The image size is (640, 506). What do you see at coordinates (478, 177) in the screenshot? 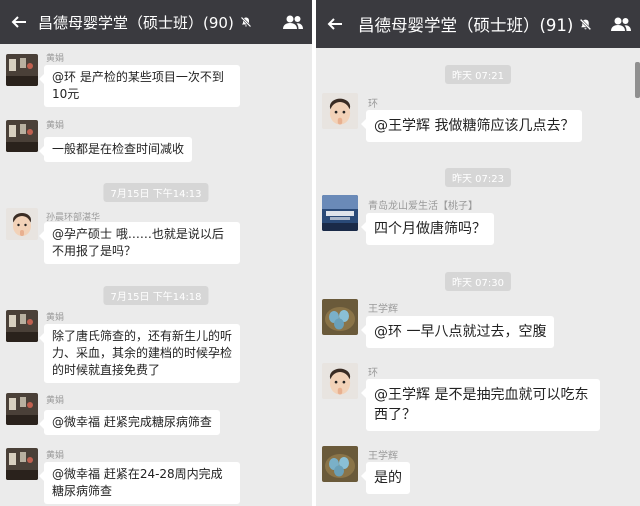
I see `timestamp: 昨天 07:23` at bounding box center [478, 177].